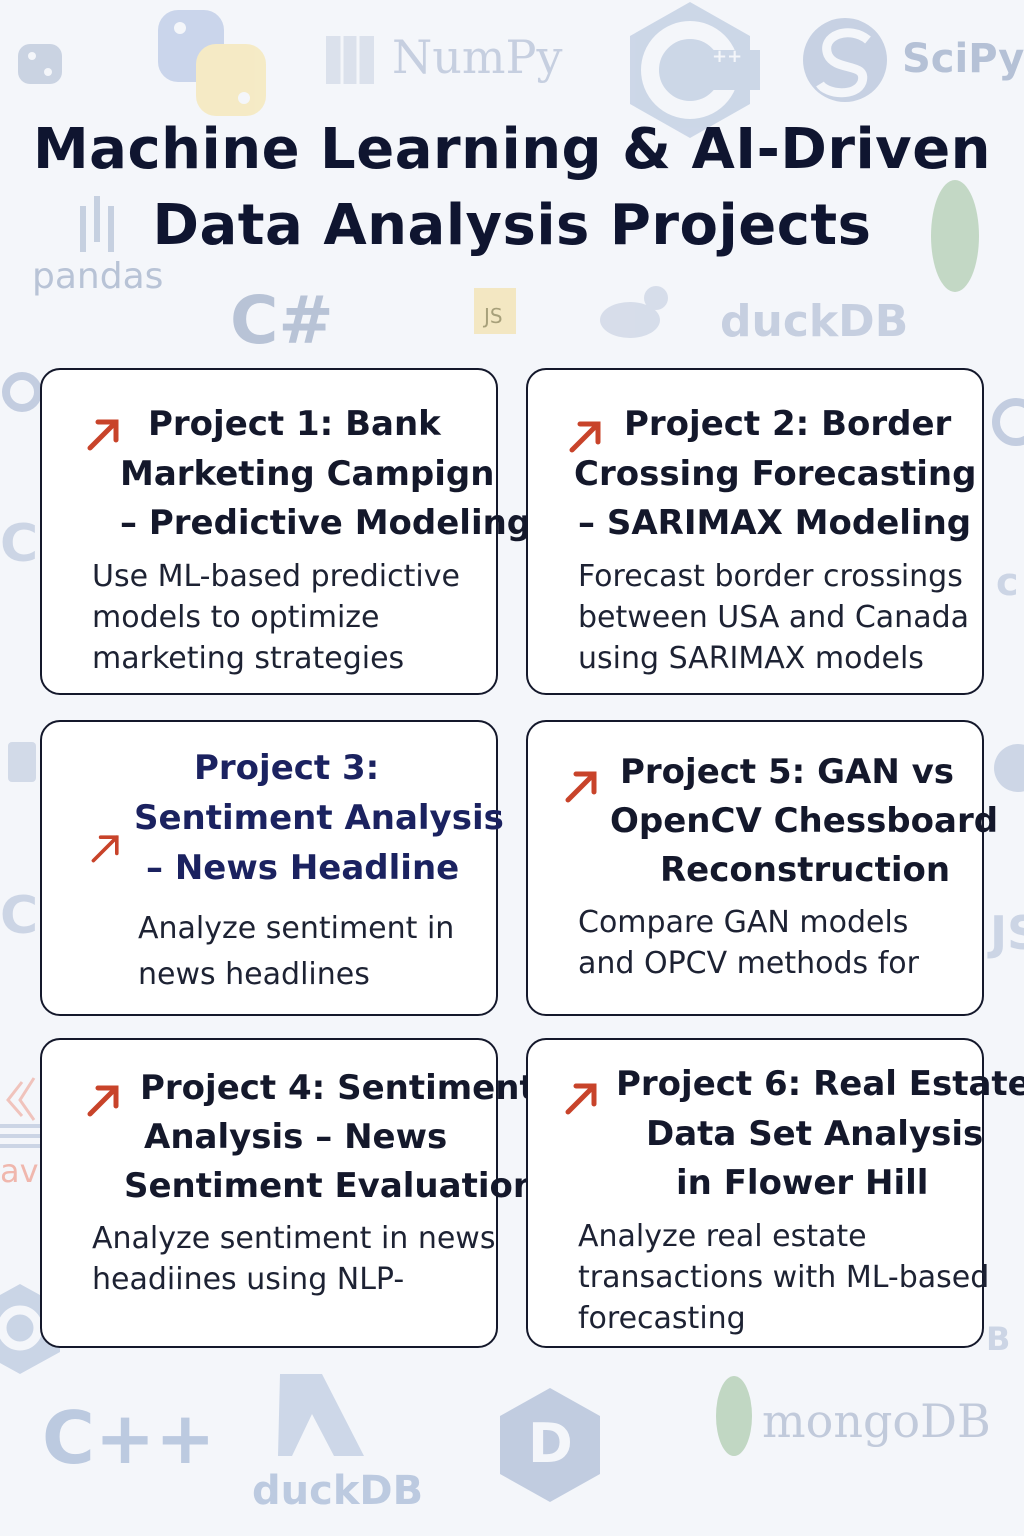  Describe the element at coordinates (722, 1236) in the screenshot. I see `project-description: Analyze real estate` at that location.